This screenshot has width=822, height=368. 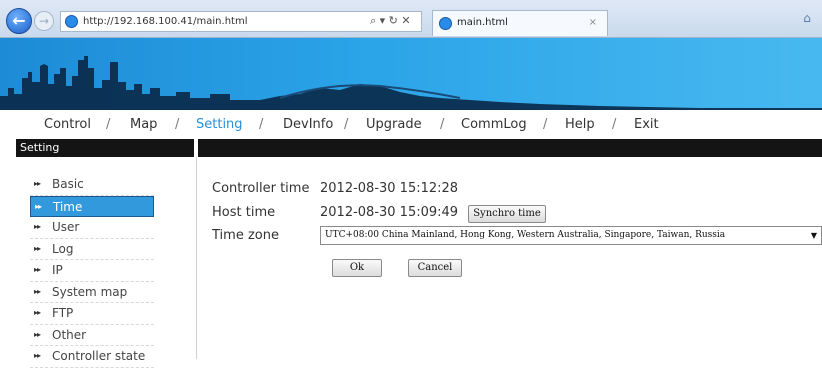 What do you see at coordinates (435, 268) in the screenshot?
I see `cancel-button: Cancel` at bounding box center [435, 268].